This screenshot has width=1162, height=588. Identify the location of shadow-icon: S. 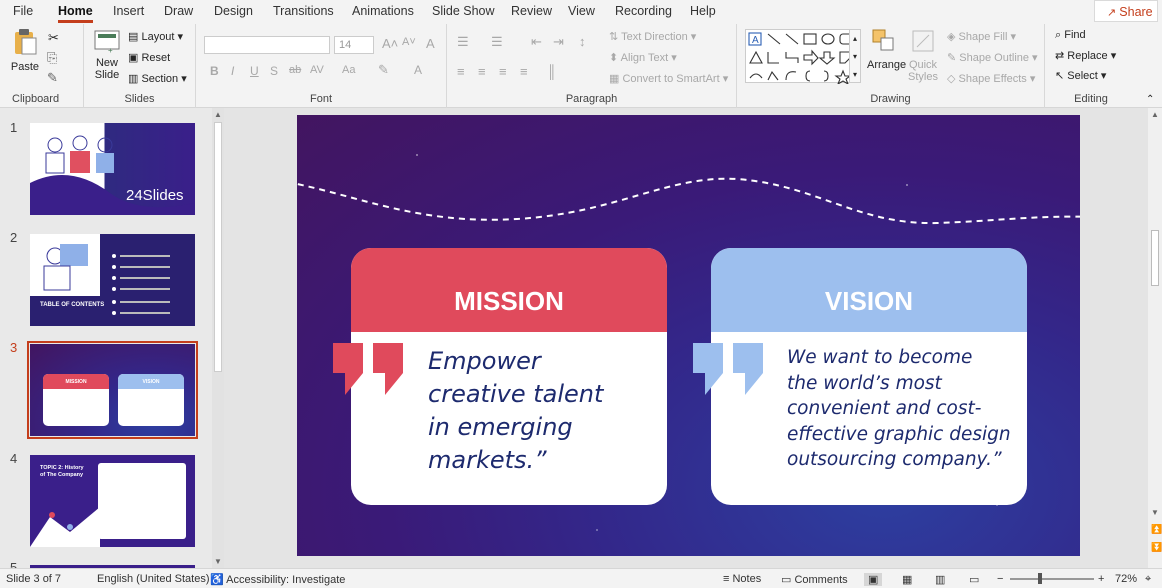
(274, 71).